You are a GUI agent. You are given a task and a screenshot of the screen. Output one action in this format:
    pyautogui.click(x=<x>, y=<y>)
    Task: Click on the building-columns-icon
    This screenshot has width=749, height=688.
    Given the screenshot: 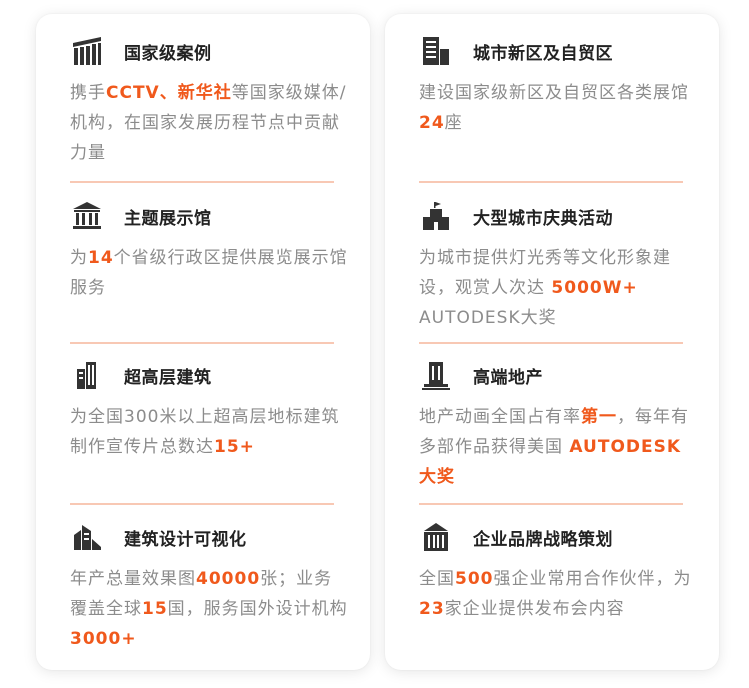 What is the action you would take?
    pyautogui.click(x=87, y=51)
    